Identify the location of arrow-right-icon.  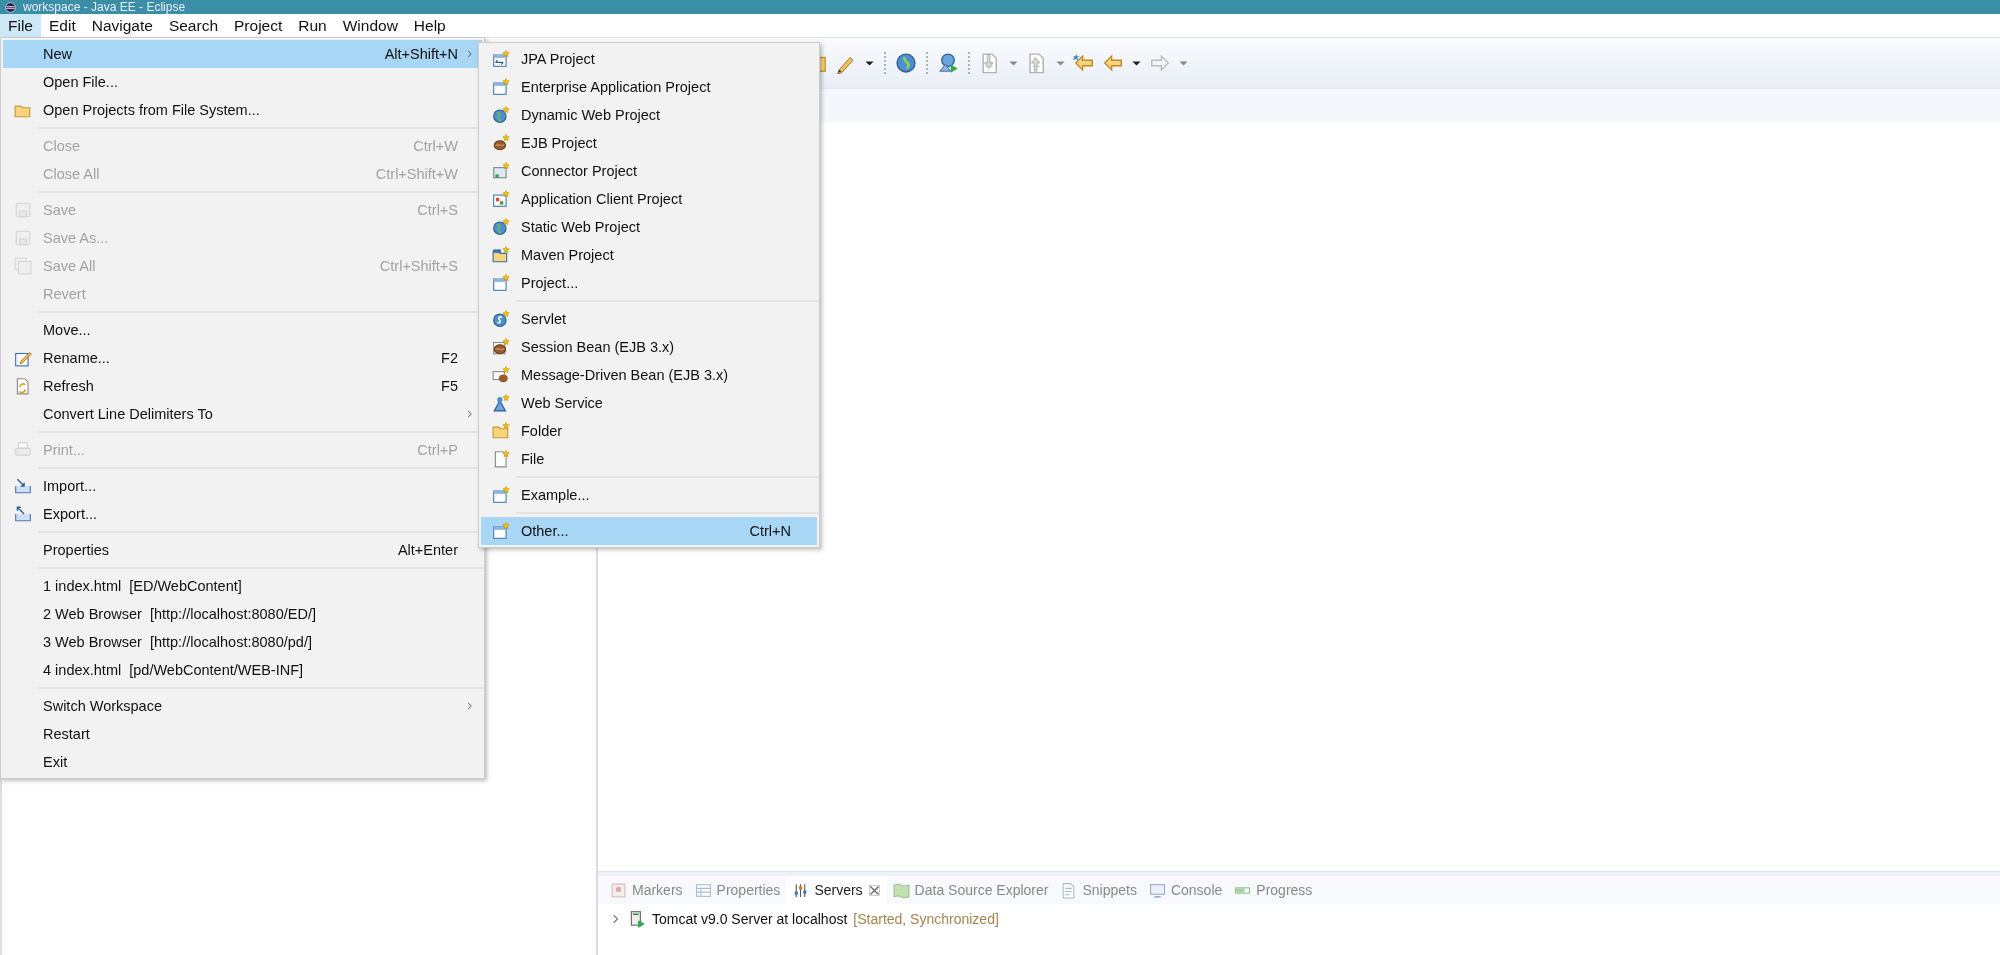
(1160, 63).